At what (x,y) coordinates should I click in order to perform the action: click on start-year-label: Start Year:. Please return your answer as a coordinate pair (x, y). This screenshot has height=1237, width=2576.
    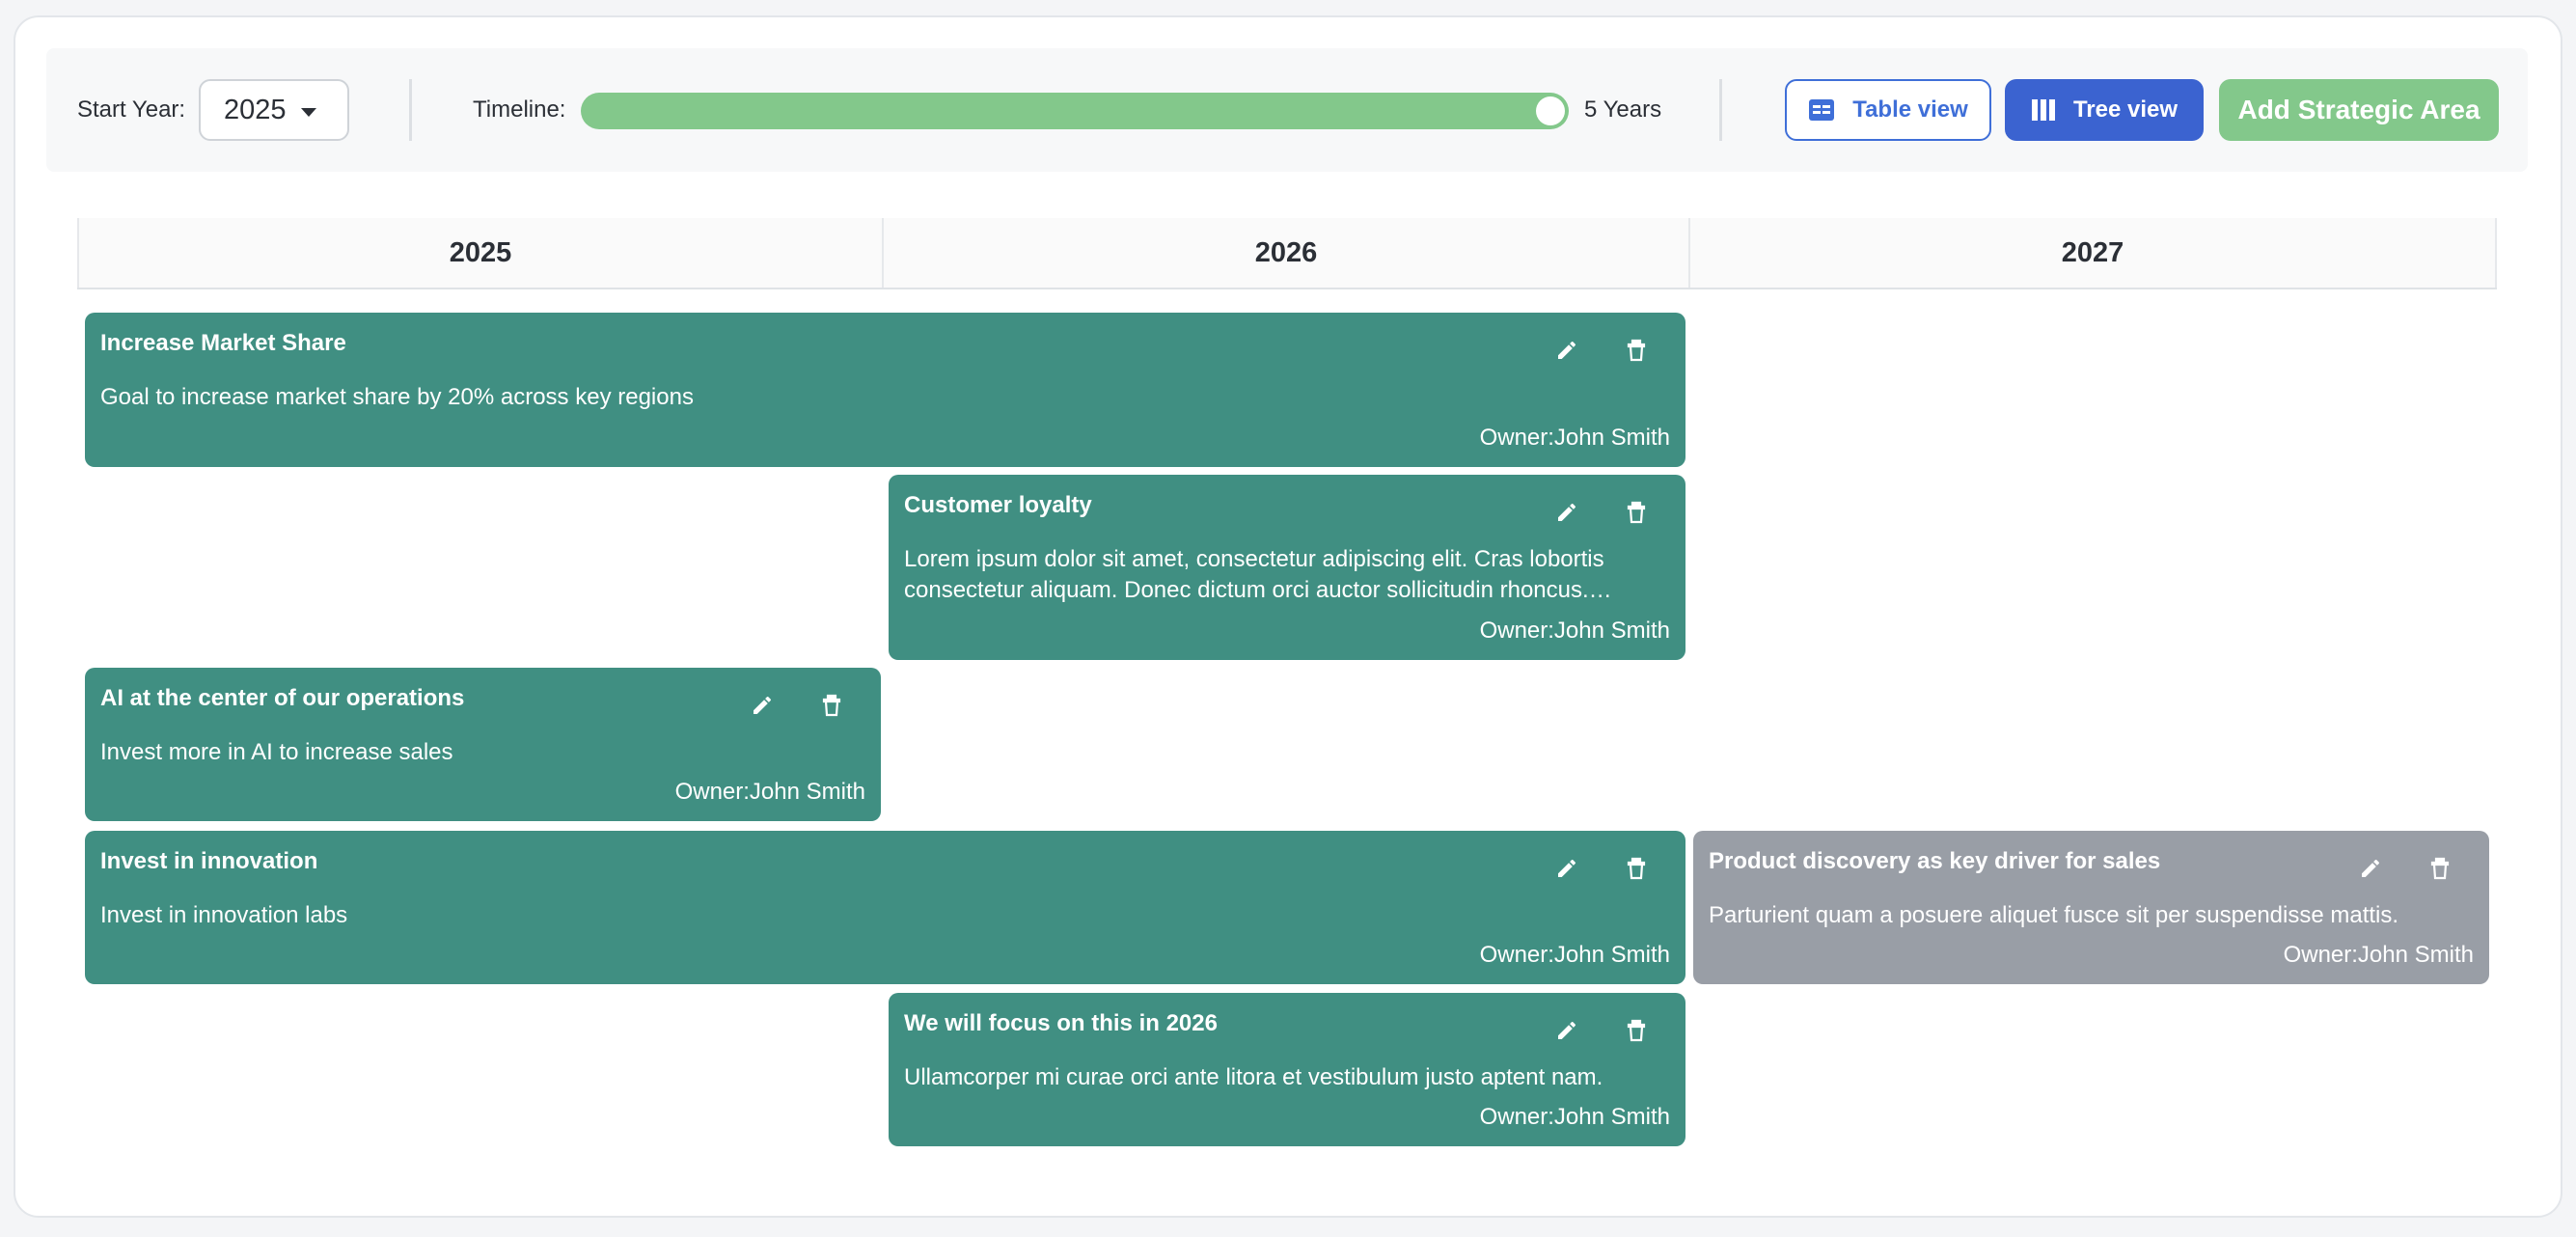
    Looking at the image, I should click on (131, 109).